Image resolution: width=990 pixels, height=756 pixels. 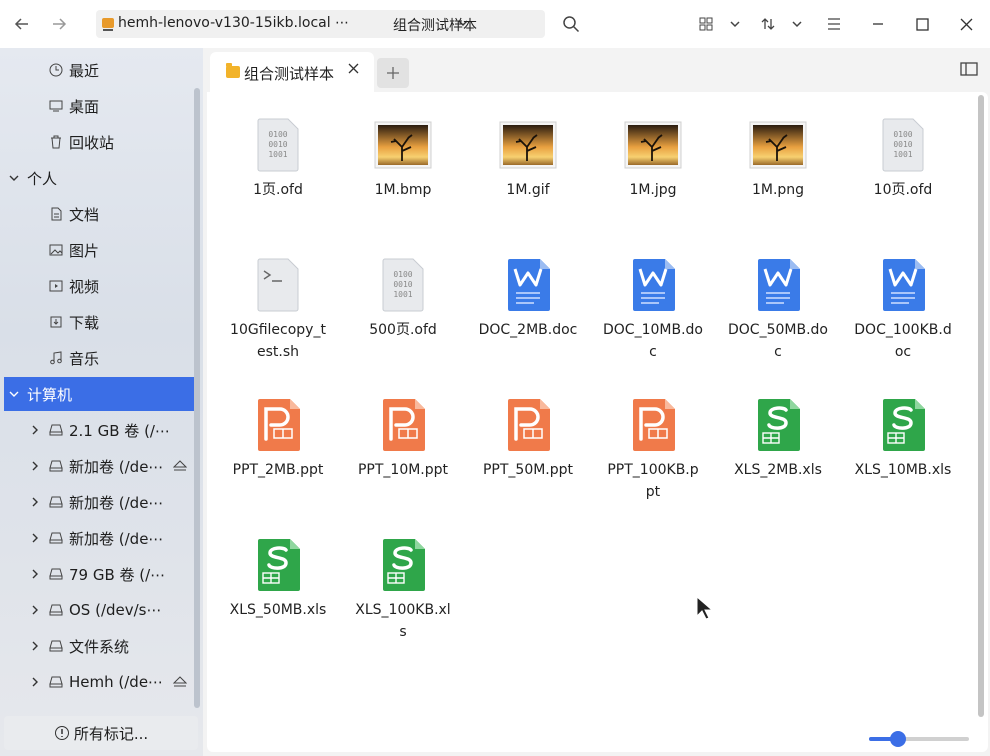 What do you see at coordinates (778, 310) in the screenshot?
I see `file-item: DOC_50MB.doc` at bounding box center [778, 310].